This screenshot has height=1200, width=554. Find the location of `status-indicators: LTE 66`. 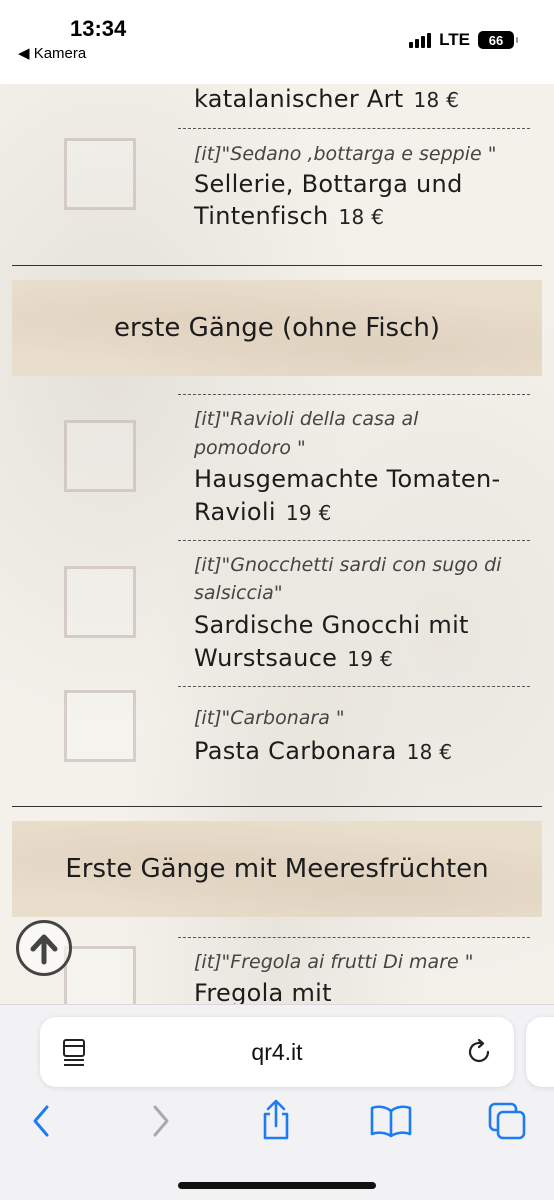

status-indicators: LTE 66 is located at coordinates (463, 40).